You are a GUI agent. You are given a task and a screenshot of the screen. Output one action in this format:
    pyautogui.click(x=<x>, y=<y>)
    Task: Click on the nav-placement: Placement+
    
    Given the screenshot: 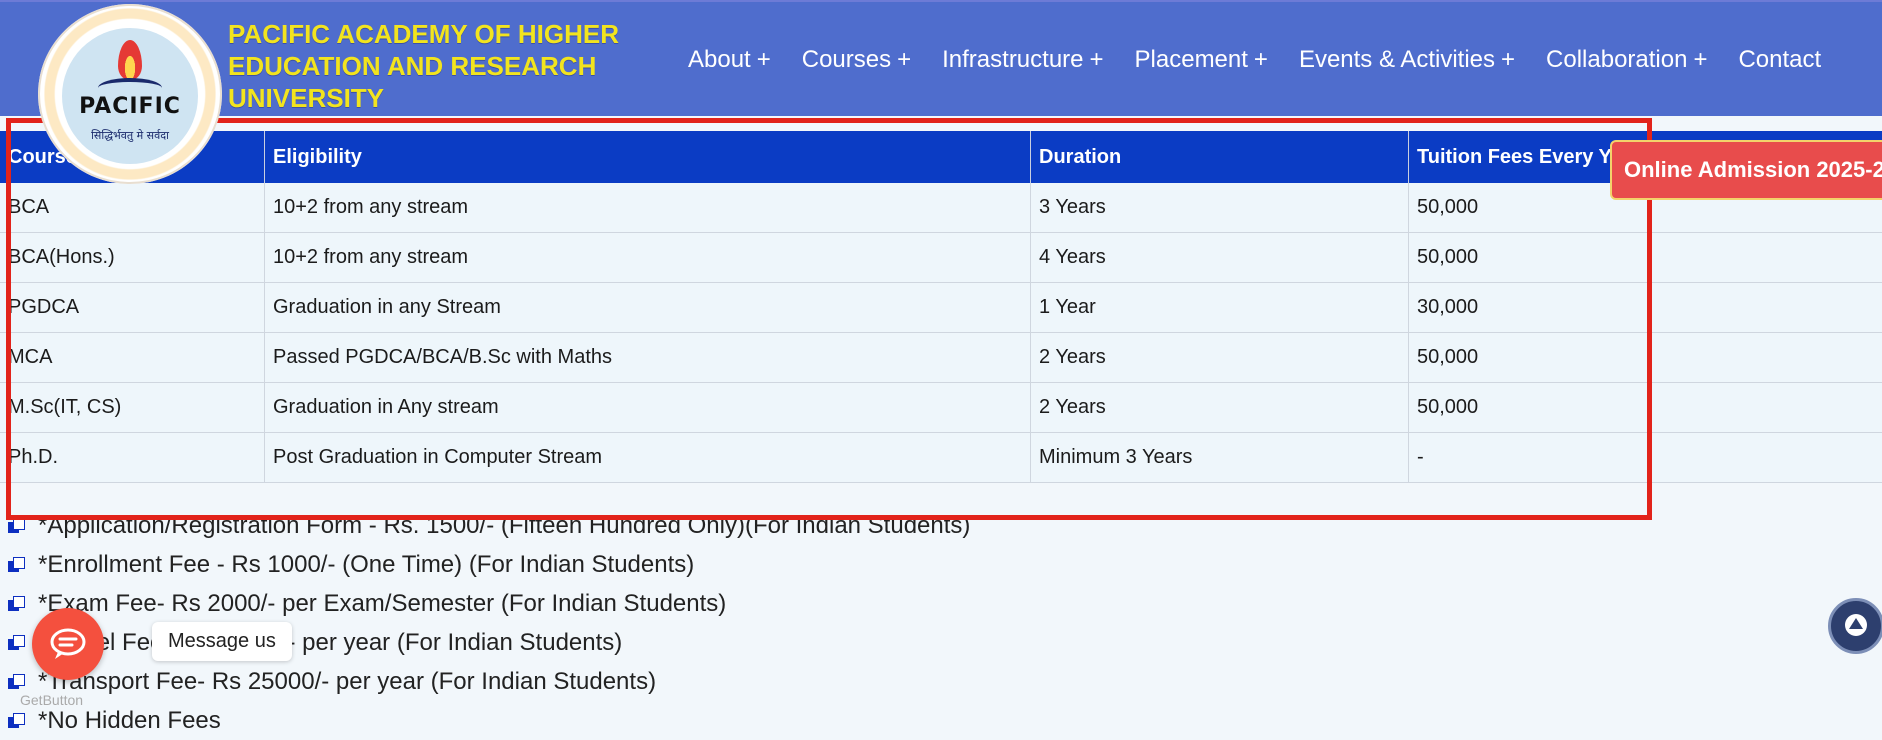 What is the action you would take?
    pyautogui.click(x=1201, y=61)
    